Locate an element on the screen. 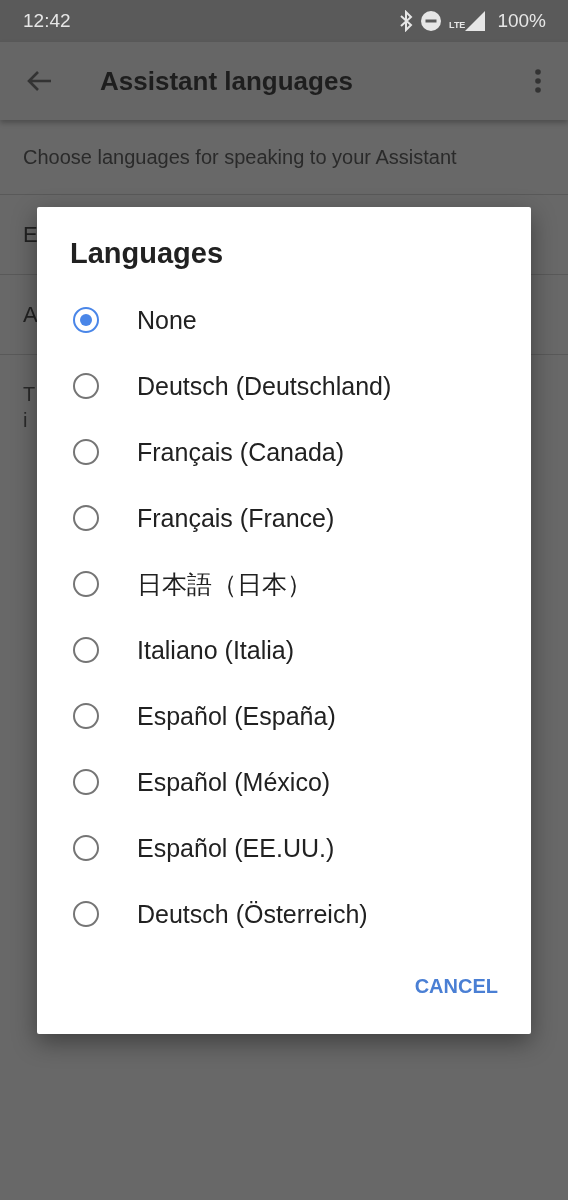 The image size is (568, 1200). language-option: Español (España) is located at coordinates (236, 716).